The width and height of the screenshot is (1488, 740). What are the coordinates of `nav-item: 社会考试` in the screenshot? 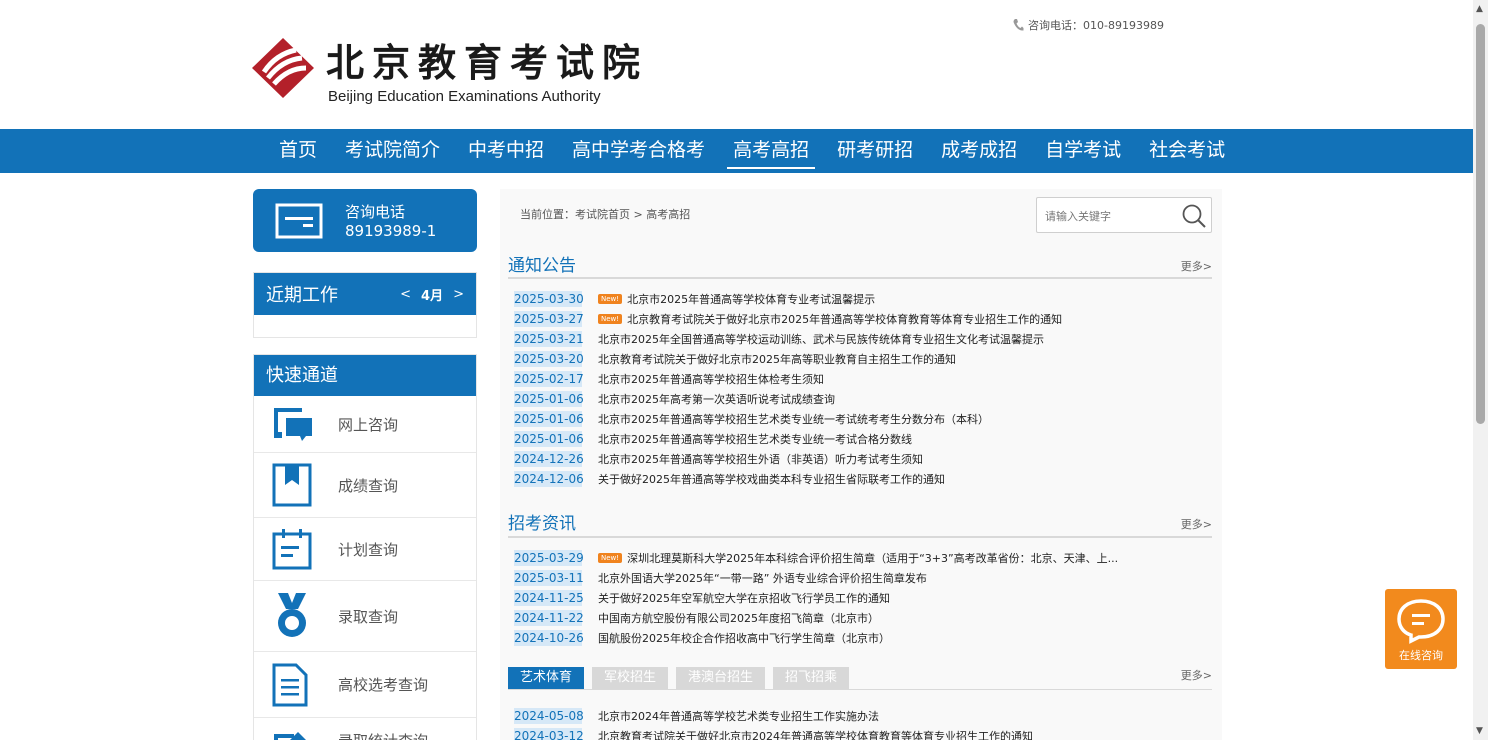 It's located at (1187, 151).